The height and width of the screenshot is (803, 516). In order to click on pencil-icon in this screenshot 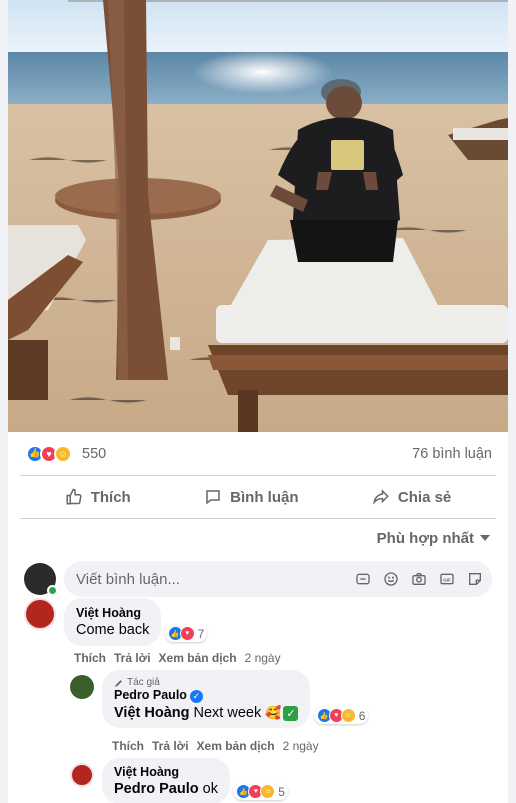, I will do `click(118, 683)`.